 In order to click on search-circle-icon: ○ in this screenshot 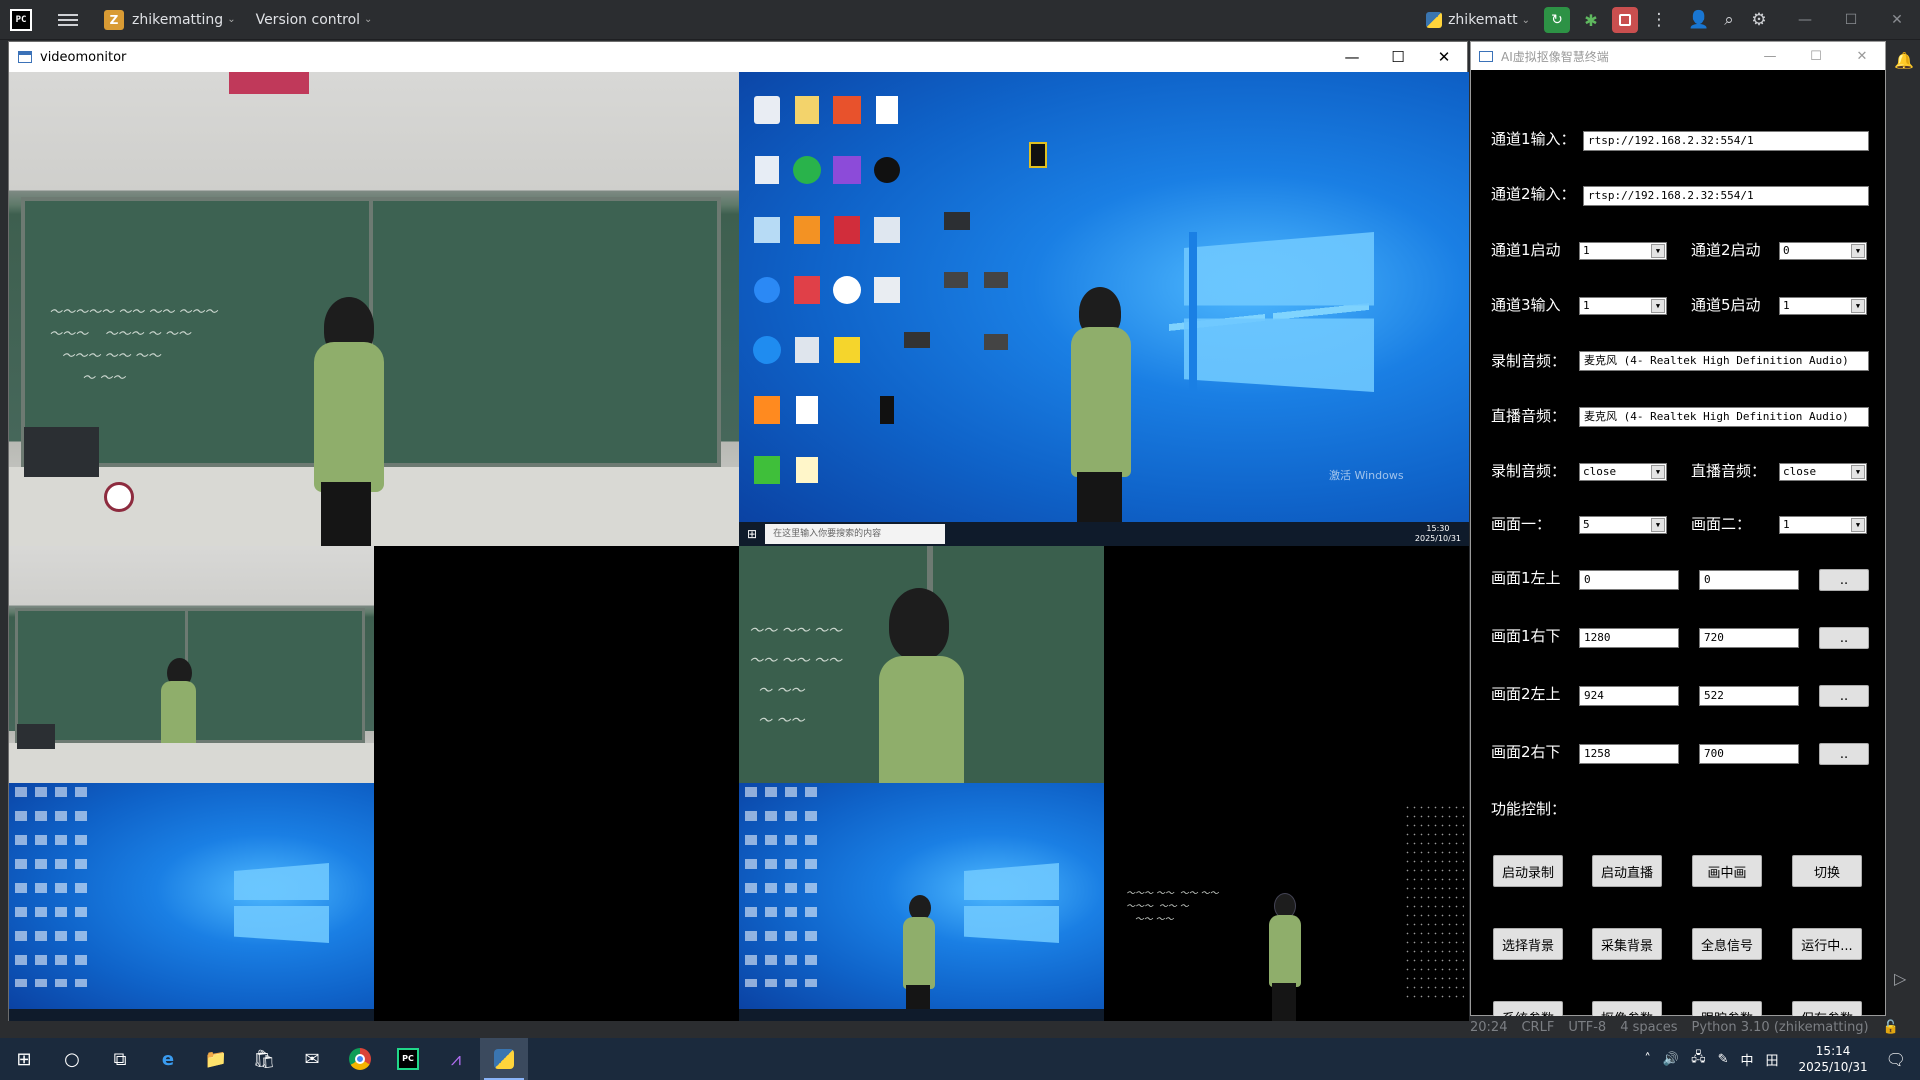, I will do `click(72, 1059)`.